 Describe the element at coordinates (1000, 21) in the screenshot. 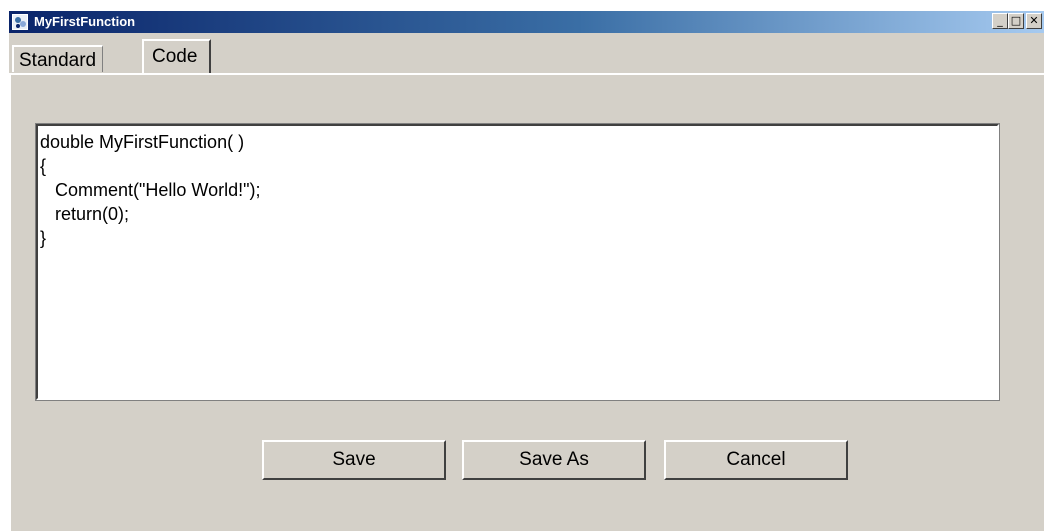

I see `minimize-icon: _` at that location.